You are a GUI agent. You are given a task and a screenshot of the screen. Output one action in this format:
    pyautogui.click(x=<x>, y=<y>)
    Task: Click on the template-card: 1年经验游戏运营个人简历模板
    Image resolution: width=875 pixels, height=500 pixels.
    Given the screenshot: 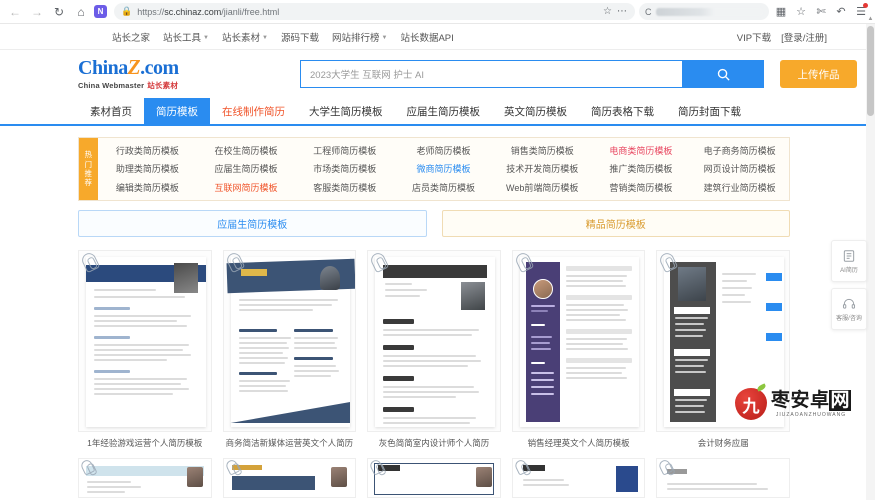 What is the action you would take?
    pyautogui.click(x=145, y=349)
    